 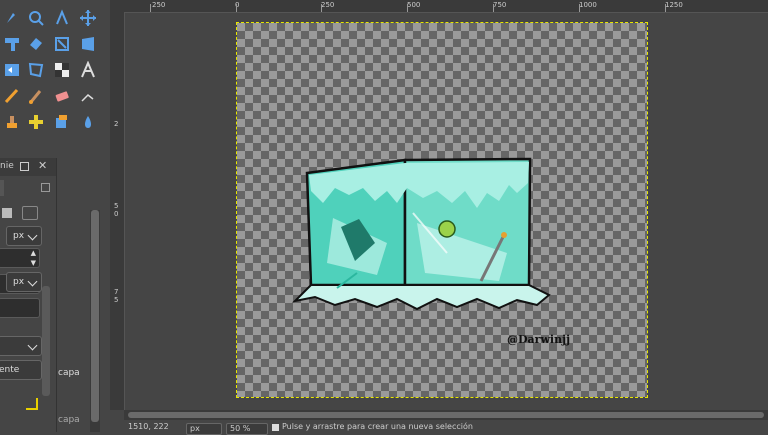 What do you see at coordinates (247, 429) in the screenshot?
I see `zoom-selector: 50 %` at bounding box center [247, 429].